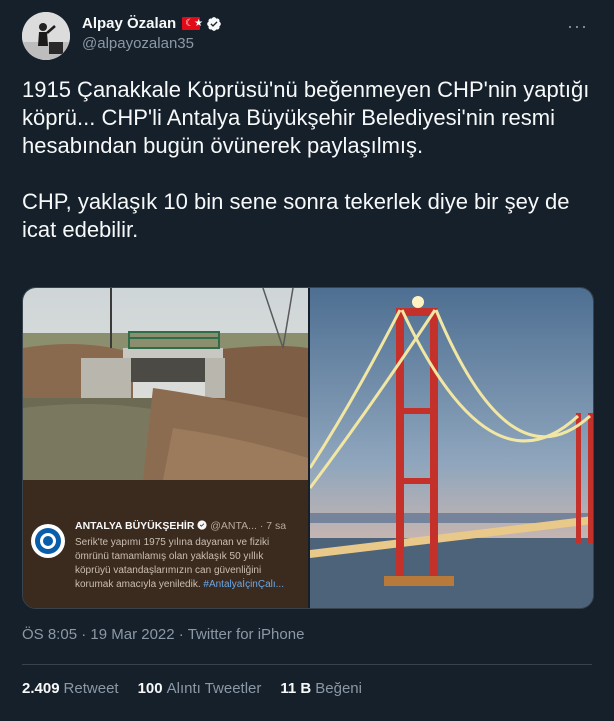  I want to click on quote-count: 100 Alıntı Tweetler, so click(200, 688).